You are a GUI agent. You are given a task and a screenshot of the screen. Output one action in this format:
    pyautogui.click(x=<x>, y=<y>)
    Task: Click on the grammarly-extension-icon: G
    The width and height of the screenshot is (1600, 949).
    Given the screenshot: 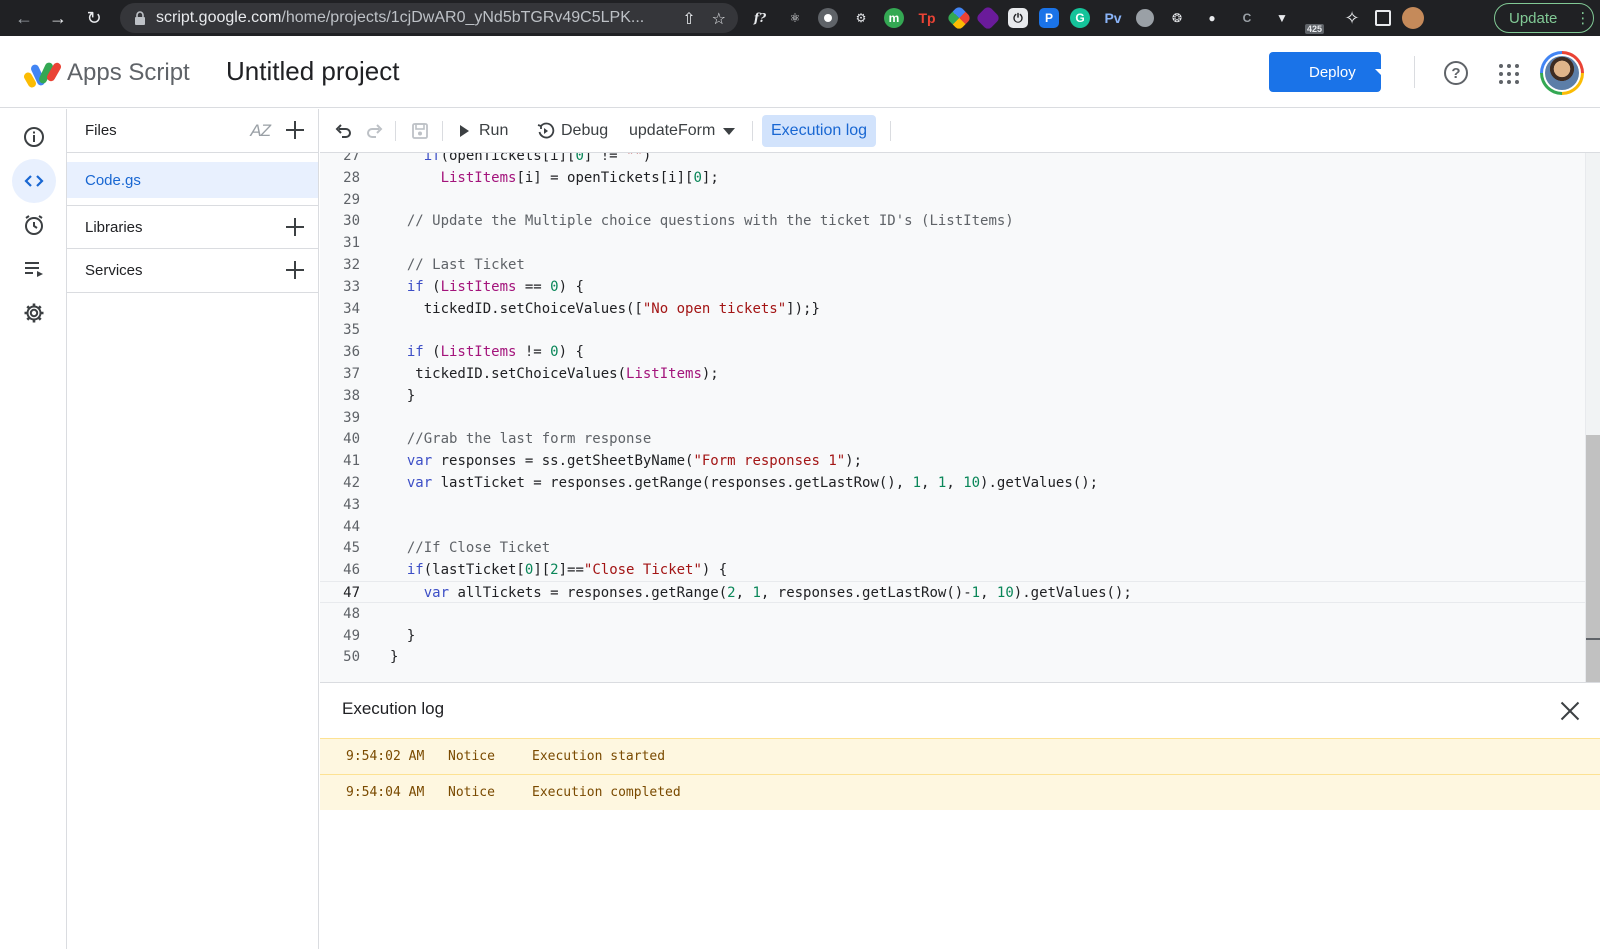 What is the action you would take?
    pyautogui.click(x=1080, y=18)
    